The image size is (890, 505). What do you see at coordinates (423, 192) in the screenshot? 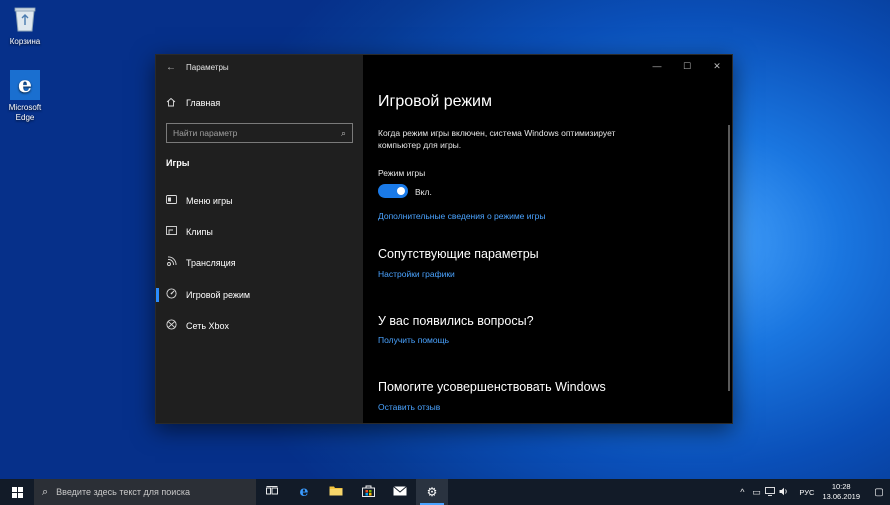
I see `toggle-state-text: Вкл.` at bounding box center [423, 192].